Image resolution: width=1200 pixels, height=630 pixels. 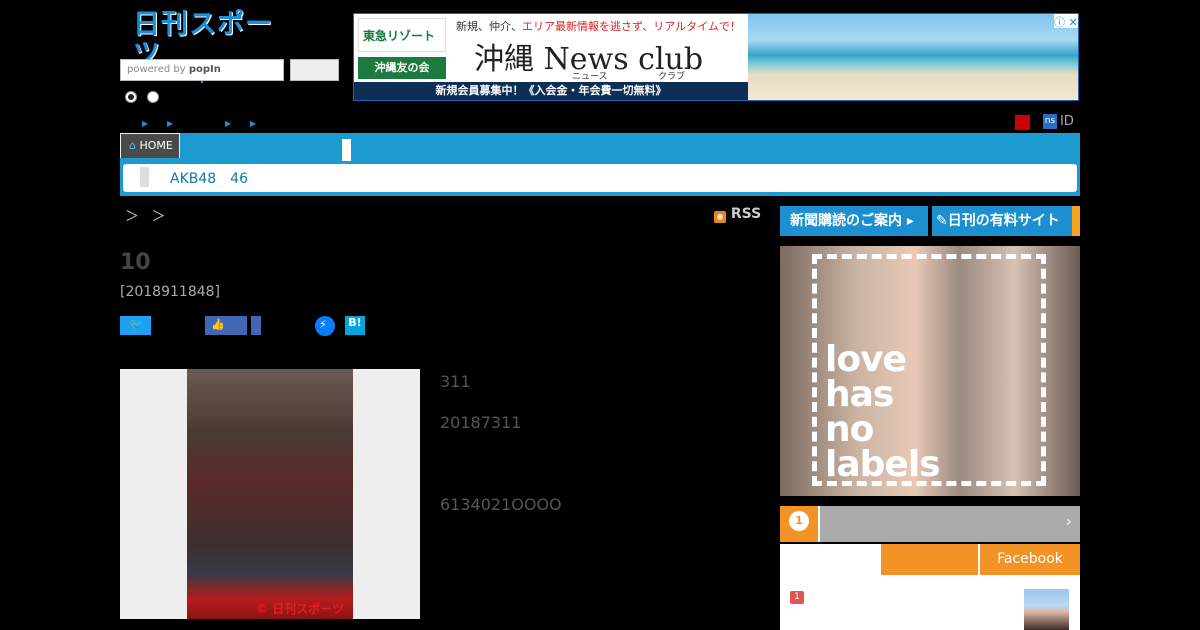 I want to click on article-date: [2018911848], so click(x=170, y=292).